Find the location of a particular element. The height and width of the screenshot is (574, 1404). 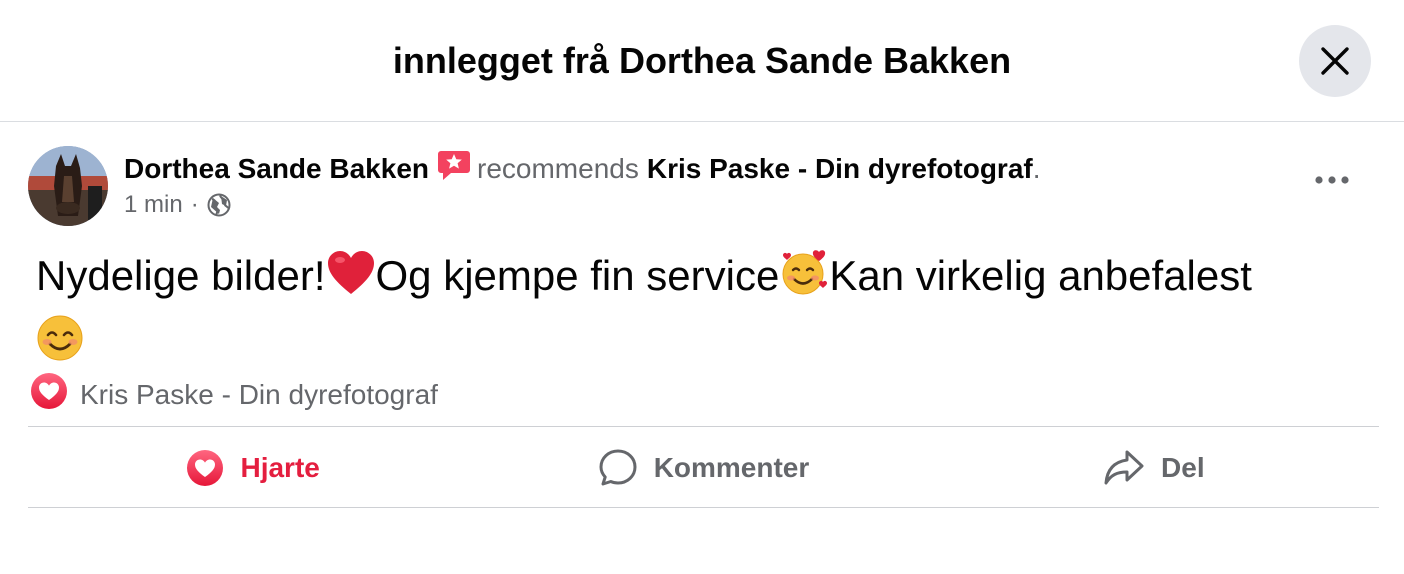

comment-label: Kommenter is located at coordinates (731, 467).